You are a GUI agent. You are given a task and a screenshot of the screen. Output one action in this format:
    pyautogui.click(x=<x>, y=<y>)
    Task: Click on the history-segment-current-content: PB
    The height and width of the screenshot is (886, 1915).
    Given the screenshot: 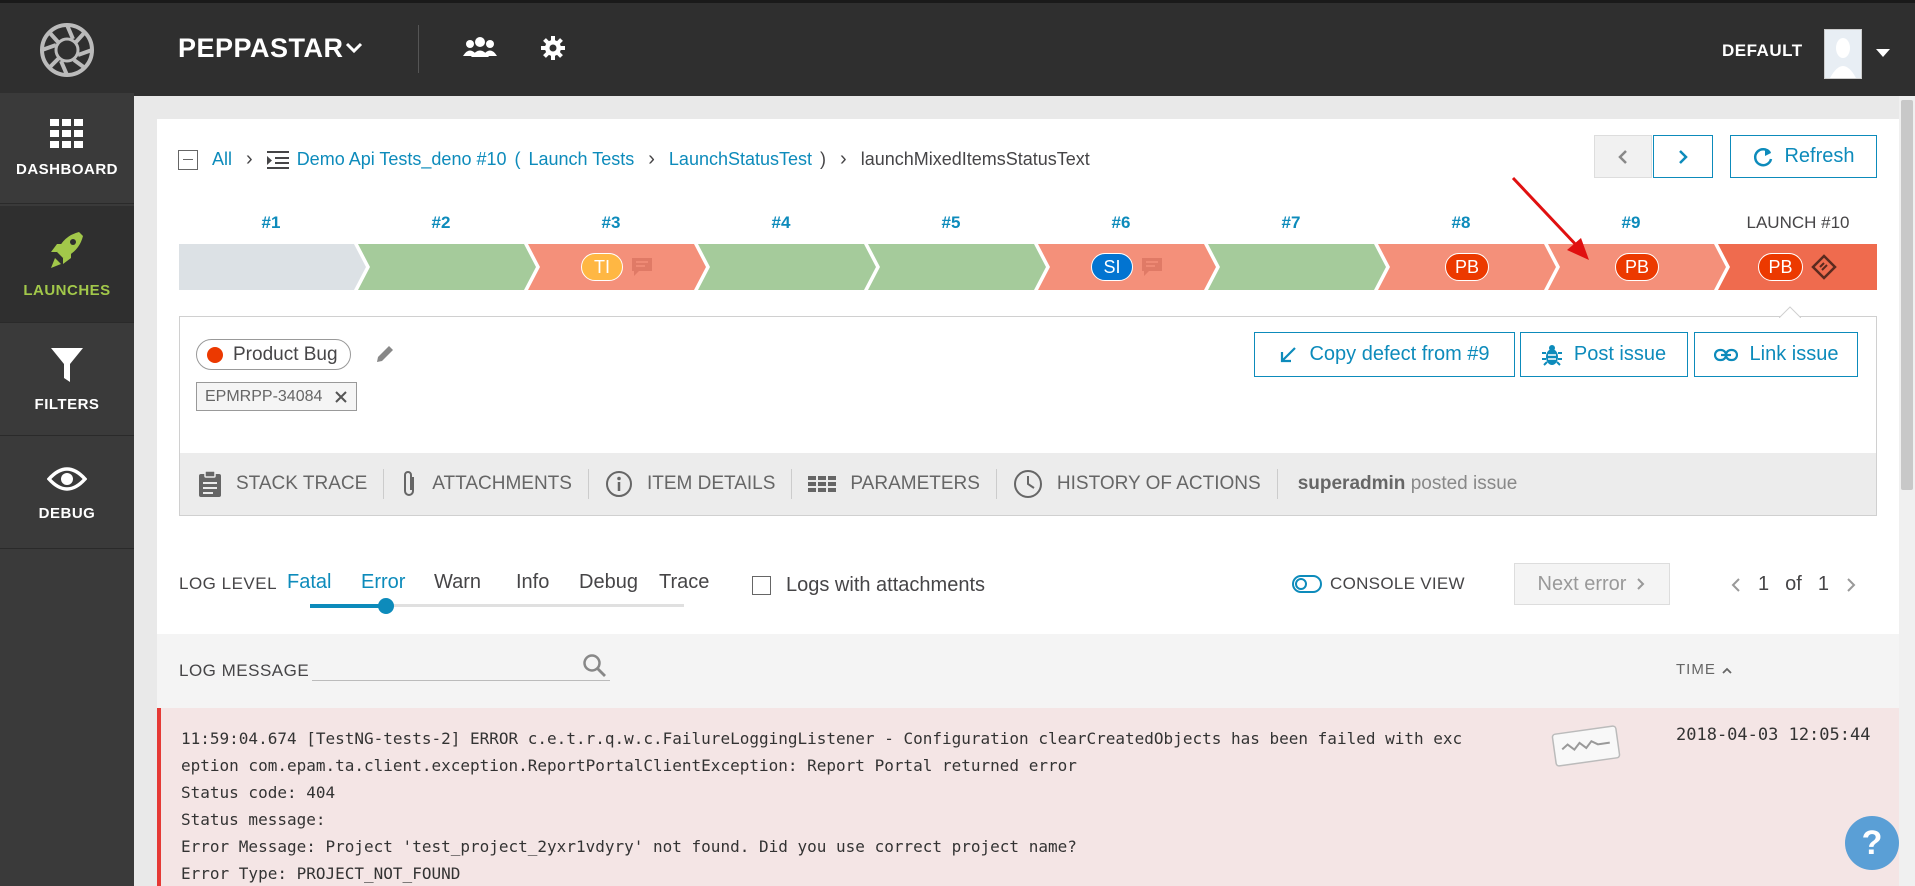 What is the action you would take?
    pyautogui.click(x=1797, y=267)
    